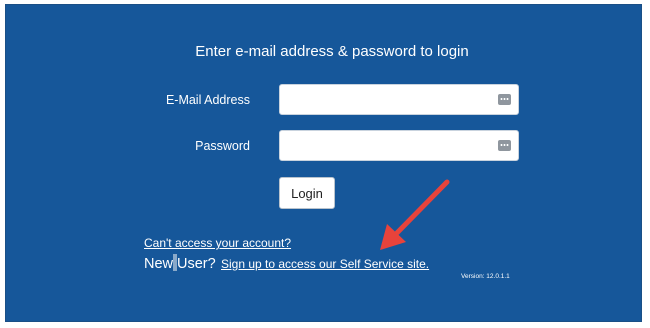 The width and height of the screenshot is (650, 328). Describe the element at coordinates (325, 264) in the screenshot. I see `signup-link: Sign up to access our Self Service site.` at that location.